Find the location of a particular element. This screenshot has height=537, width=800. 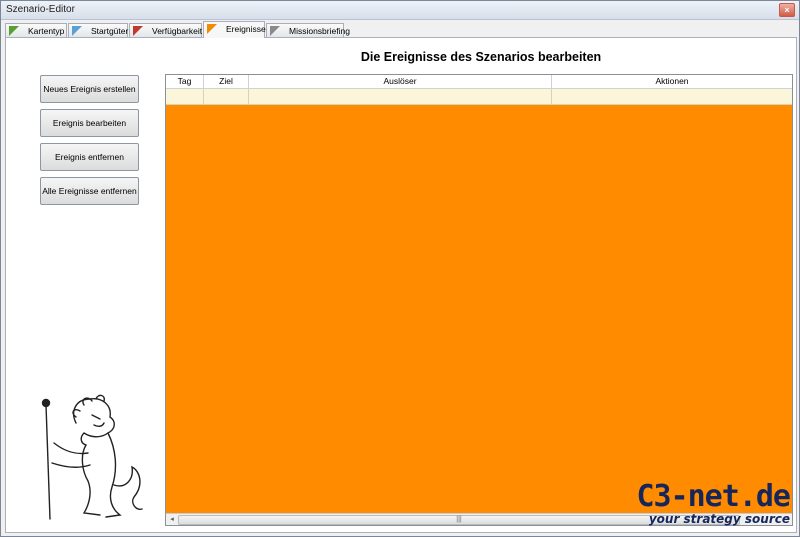

tab-label: Ereignisse is located at coordinates (246, 29).